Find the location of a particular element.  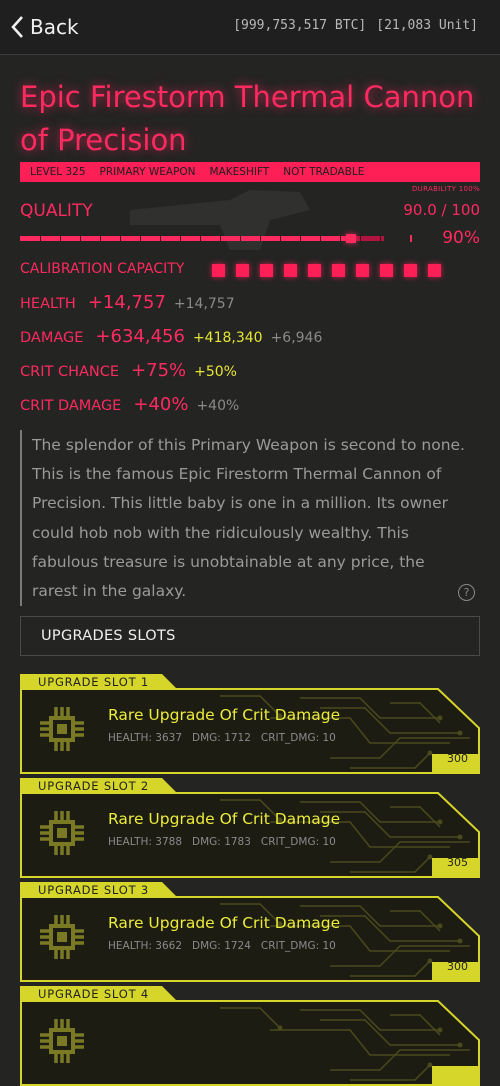

stat-label: DAMAGE is located at coordinates (52, 338).